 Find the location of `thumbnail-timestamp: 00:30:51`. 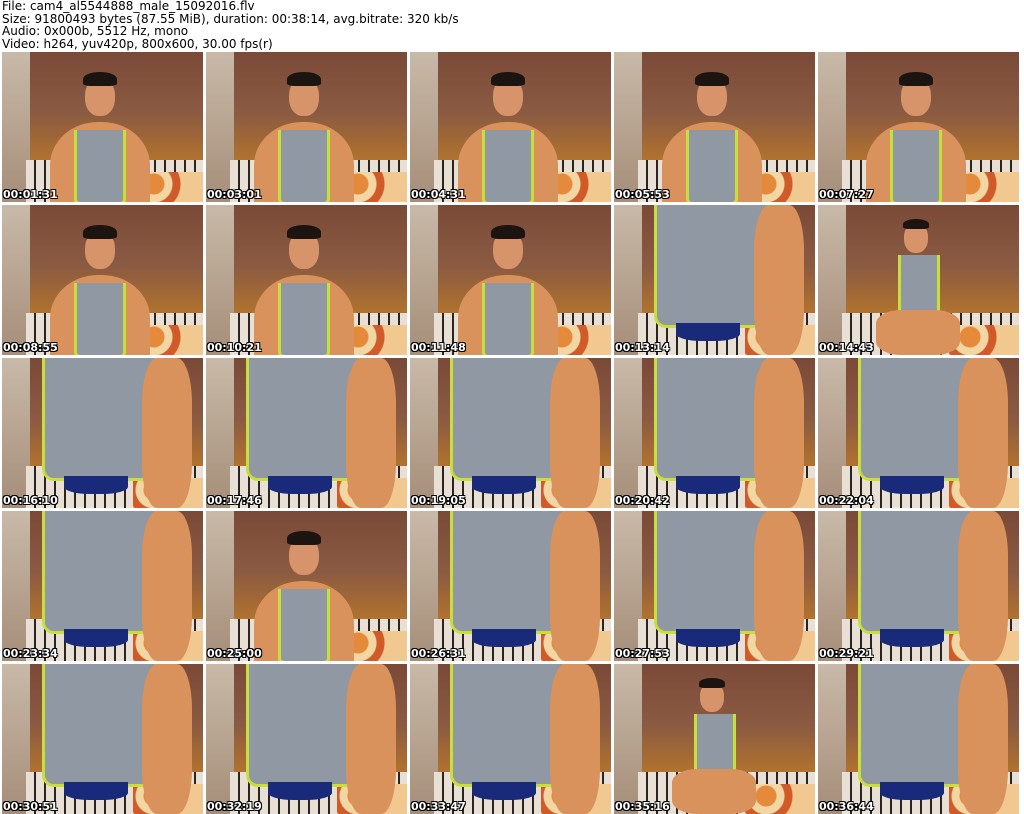

thumbnail-timestamp: 00:30:51 is located at coordinates (30, 806).